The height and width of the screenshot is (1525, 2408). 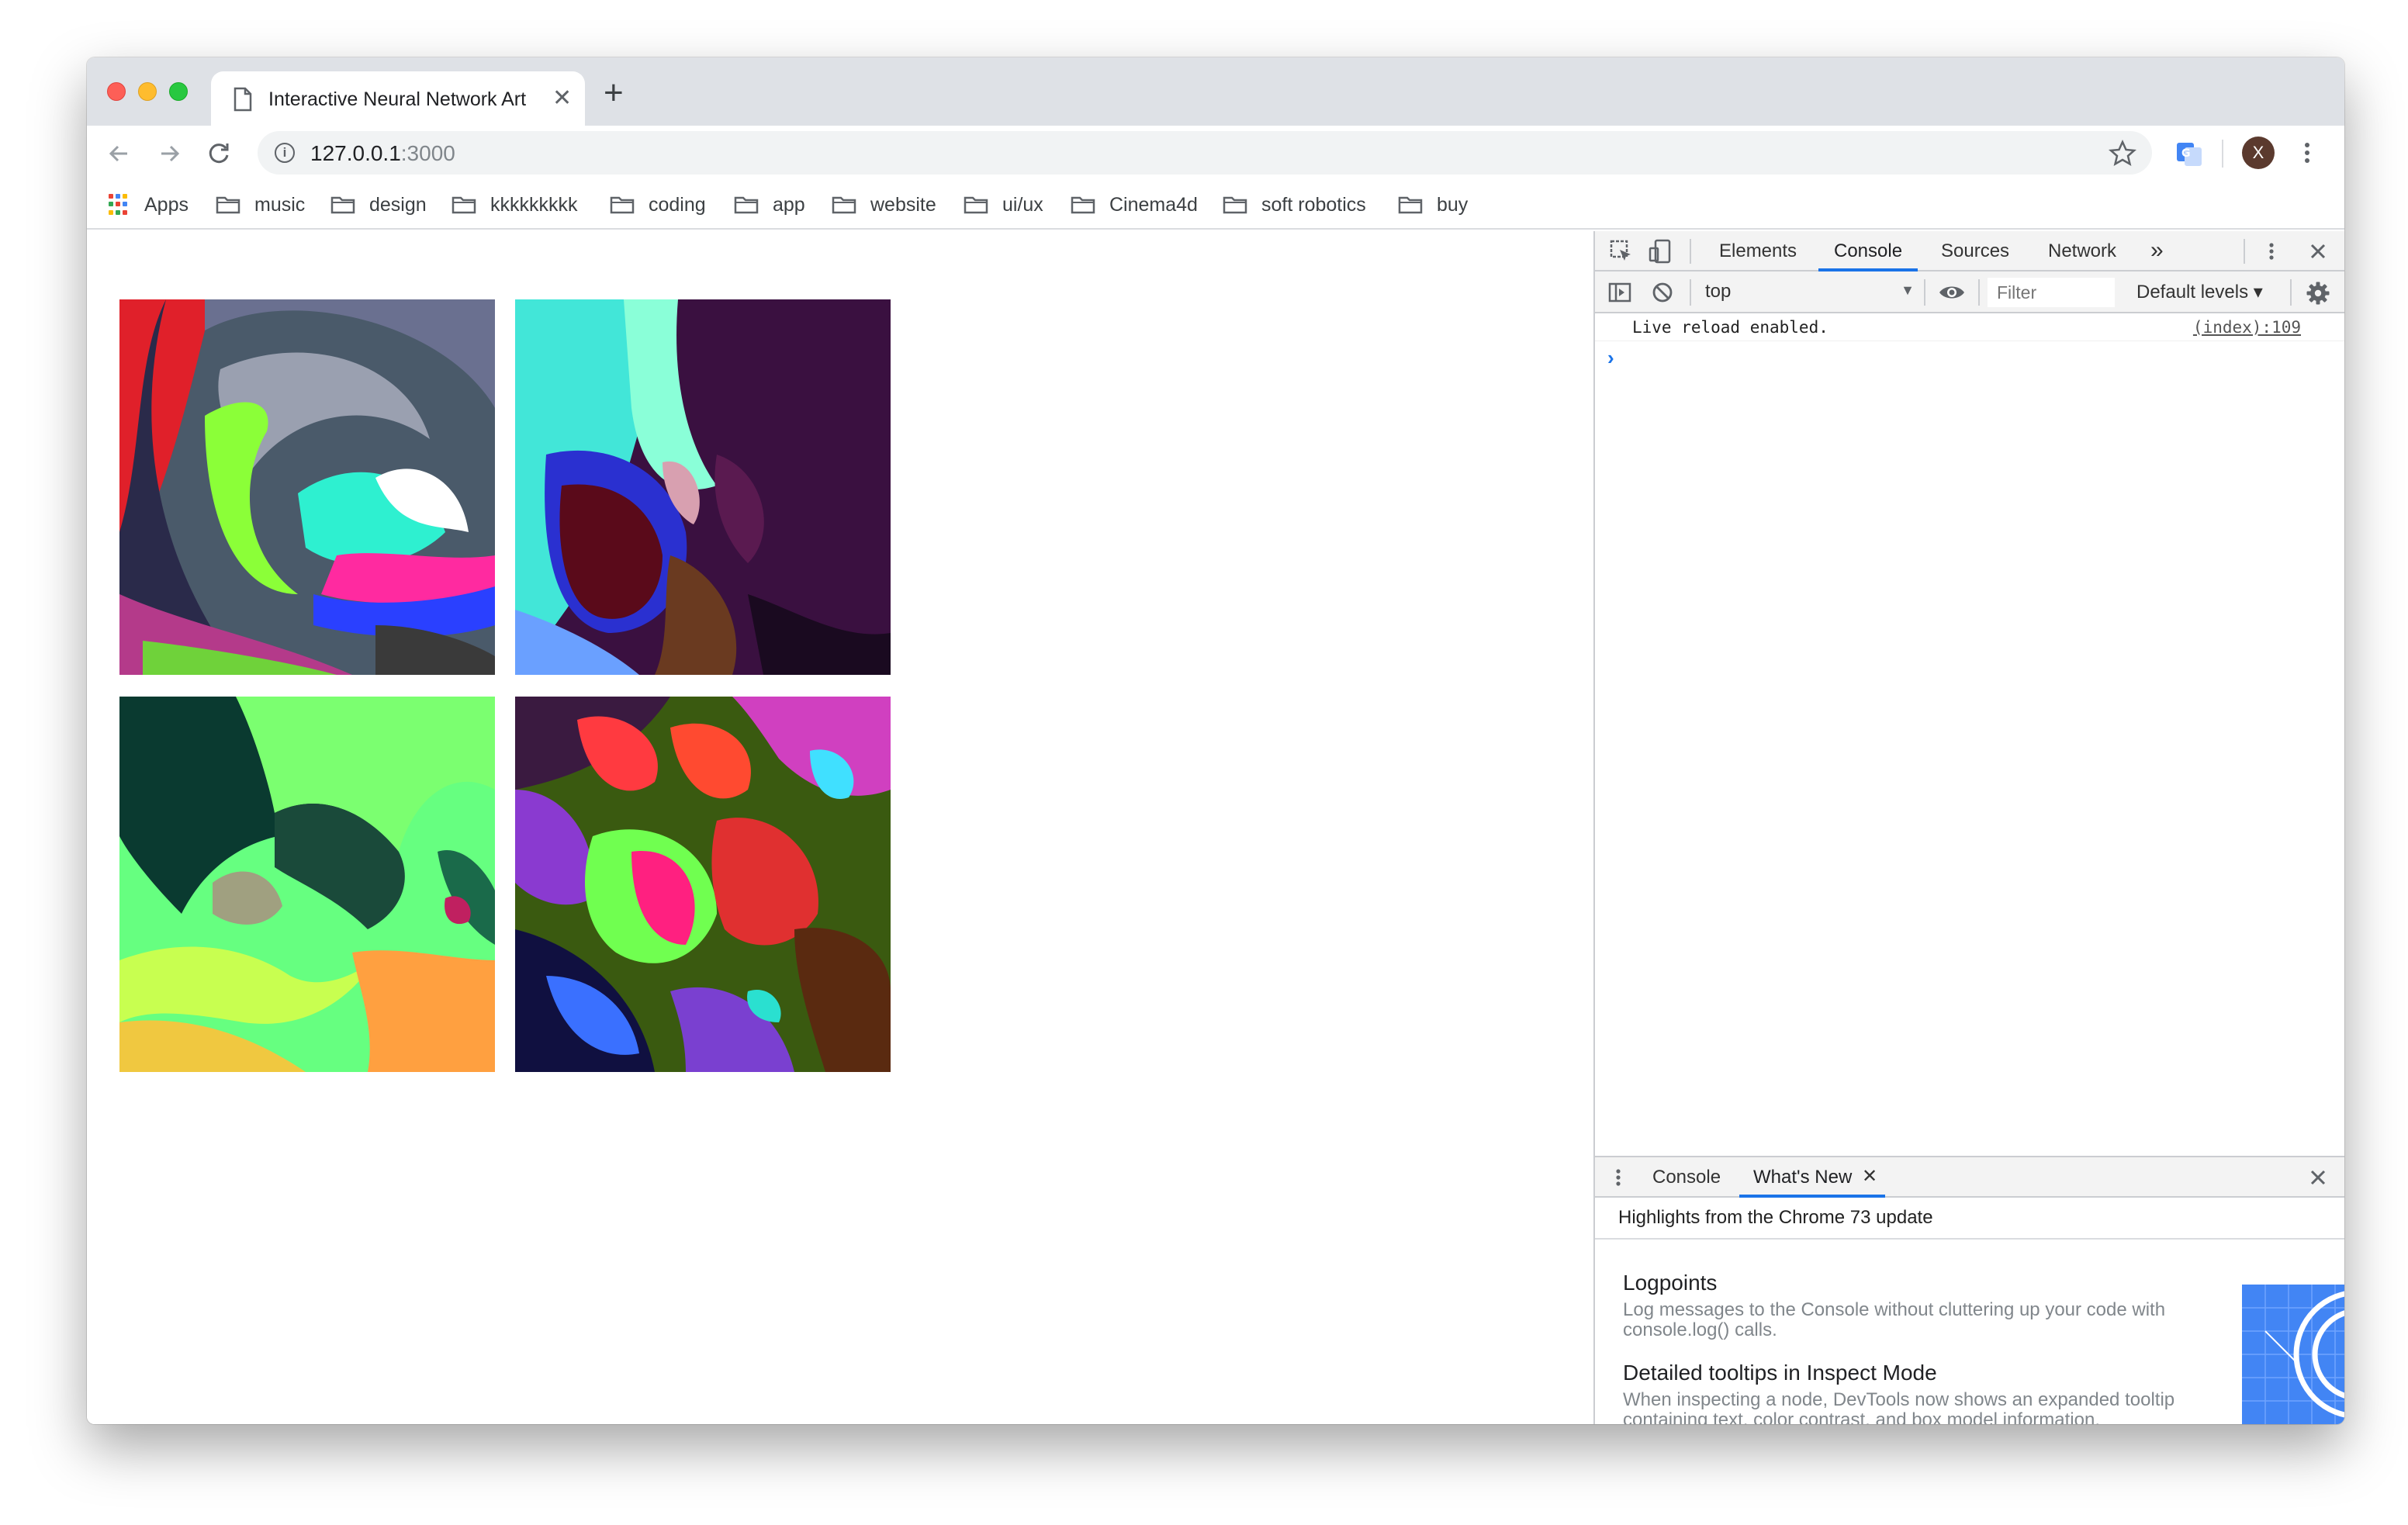 What do you see at coordinates (2157, 251) in the screenshot?
I see `more-tabs-icon: »` at bounding box center [2157, 251].